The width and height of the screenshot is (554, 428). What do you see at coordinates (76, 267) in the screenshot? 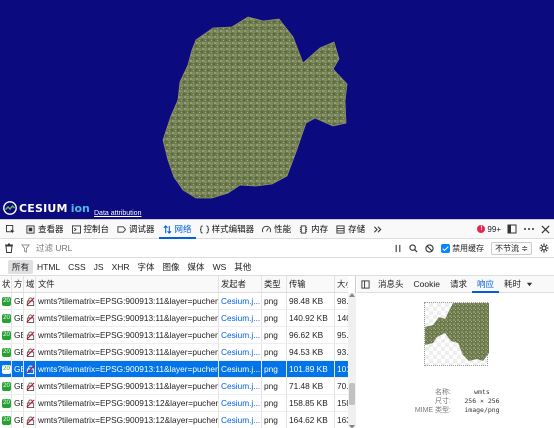
I see `type-filter-css: CSS` at bounding box center [76, 267].